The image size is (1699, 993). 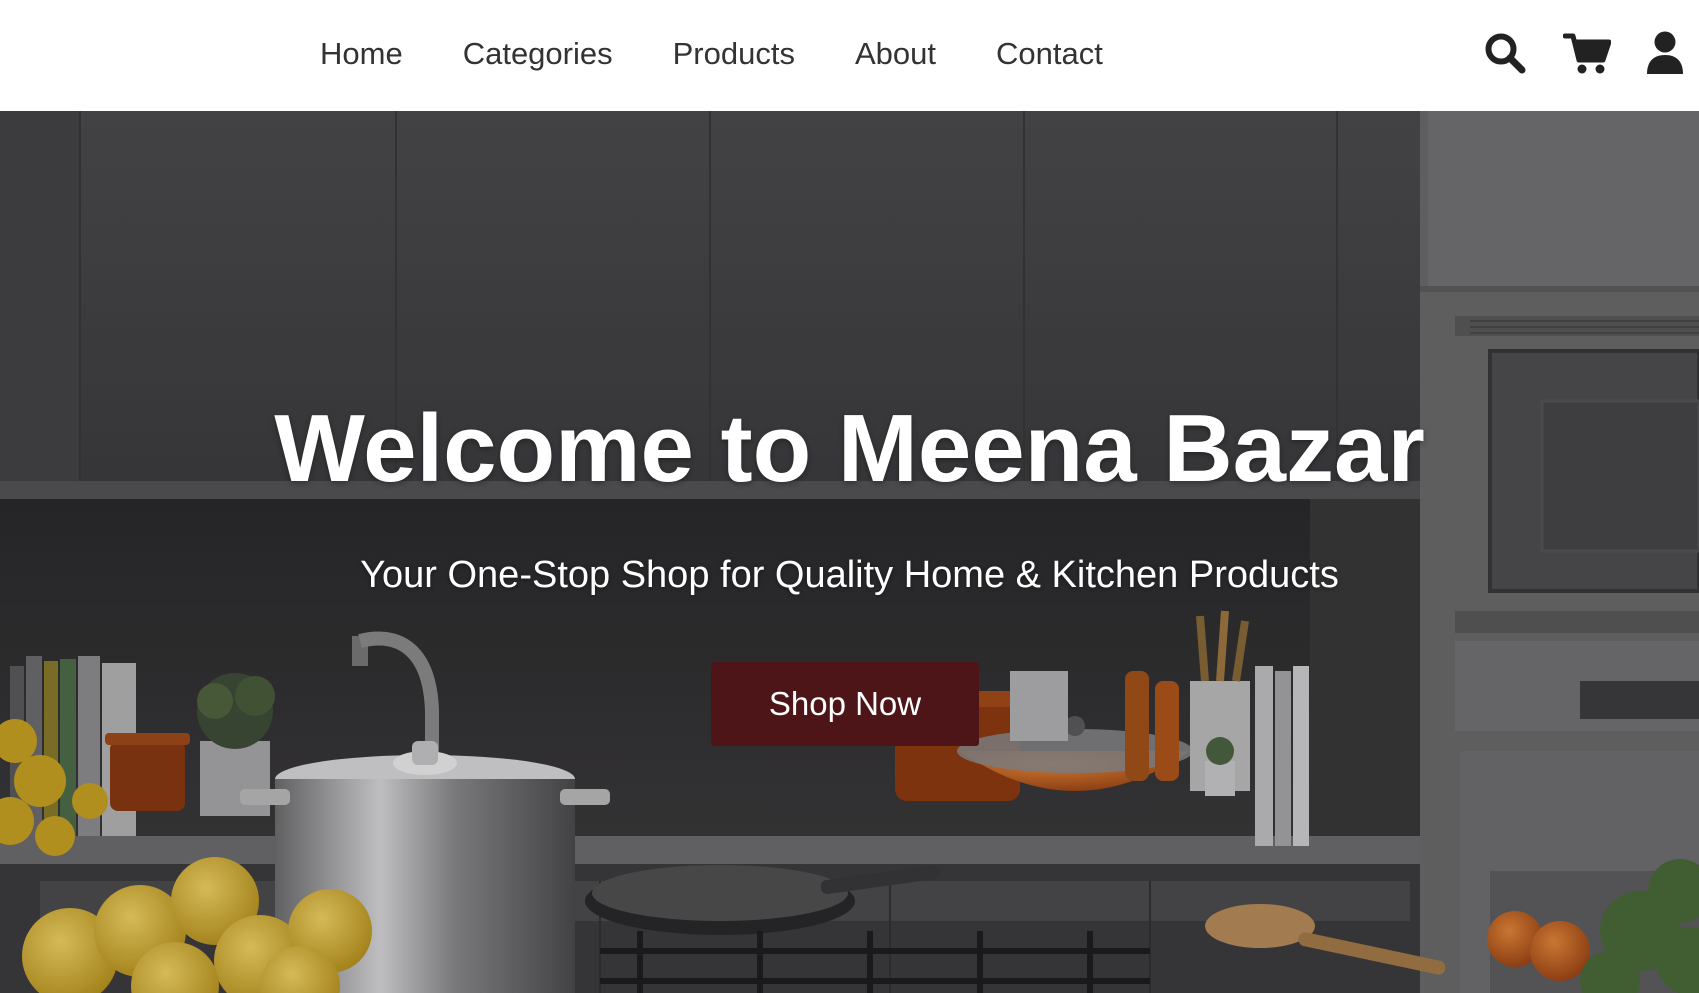 What do you see at coordinates (1587, 53) in the screenshot?
I see `cart-icon` at bounding box center [1587, 53].